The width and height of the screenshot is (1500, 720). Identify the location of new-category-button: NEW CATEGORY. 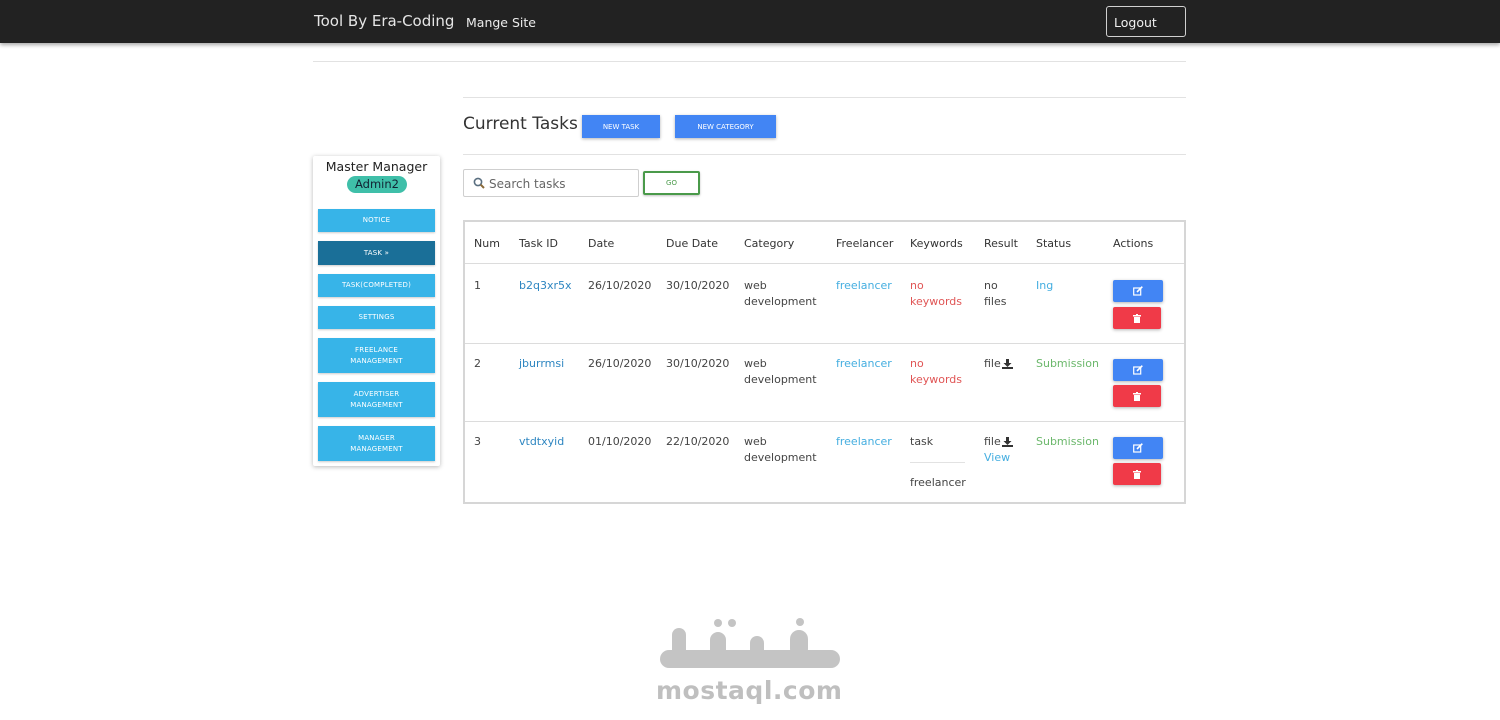
(725, 126).